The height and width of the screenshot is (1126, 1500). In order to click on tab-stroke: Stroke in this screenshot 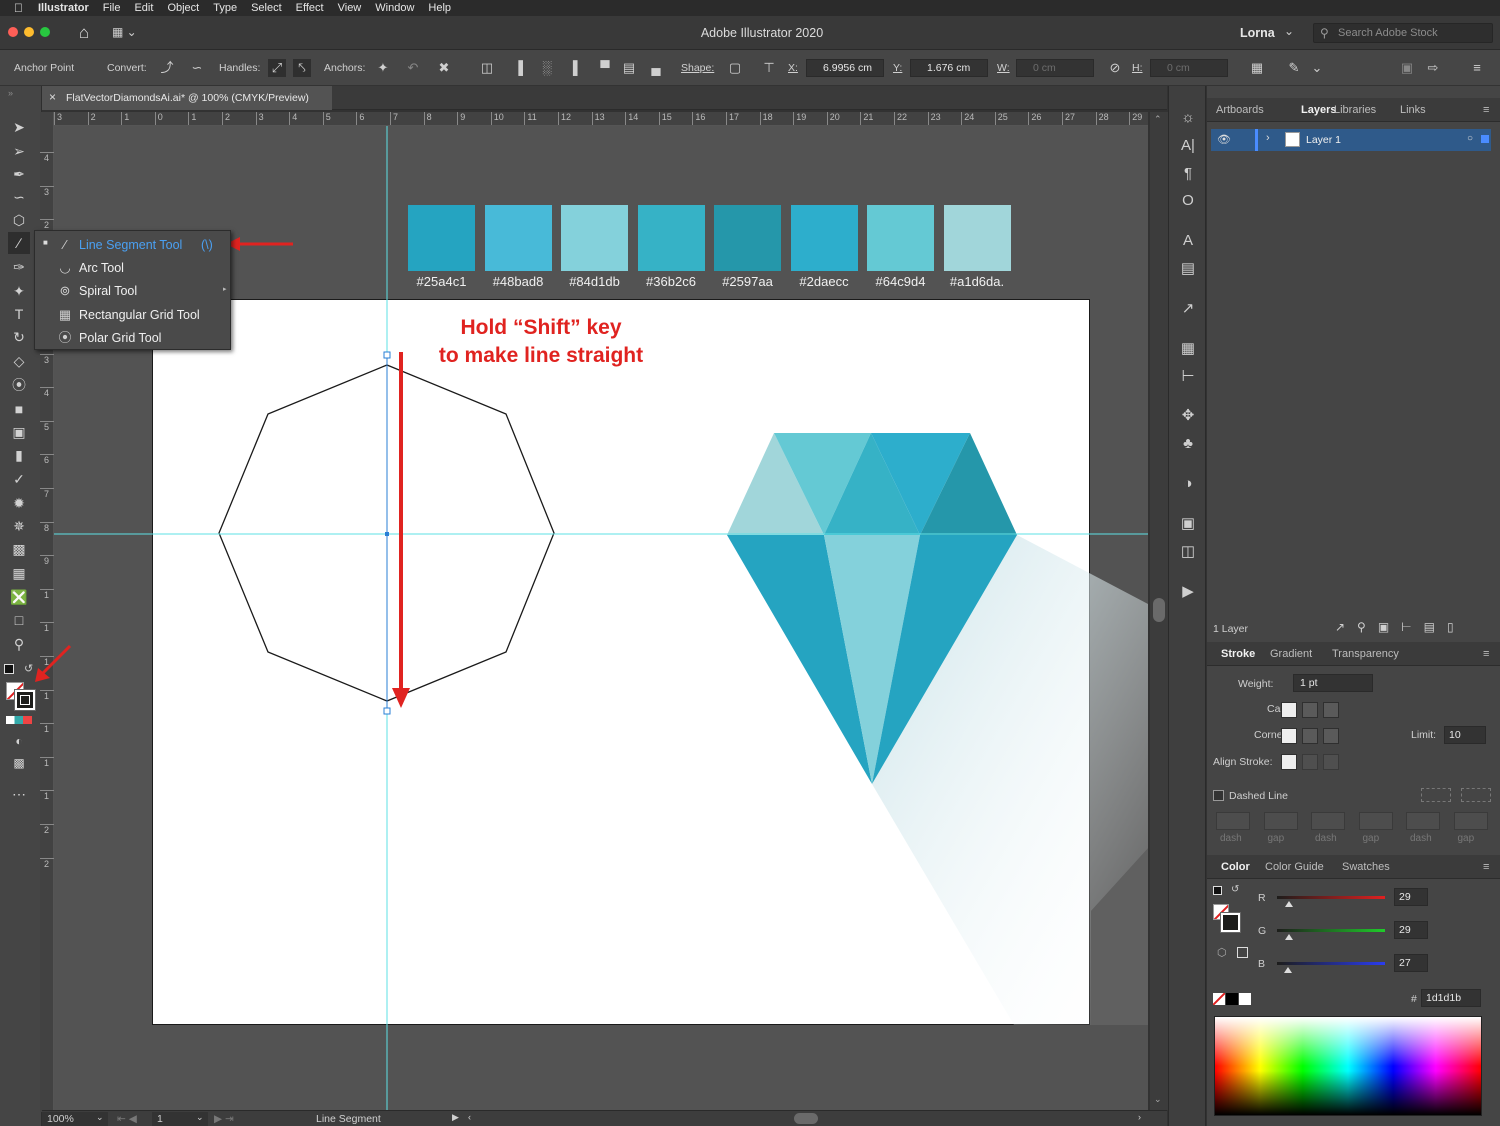, I will do `click(1238, 654)`.